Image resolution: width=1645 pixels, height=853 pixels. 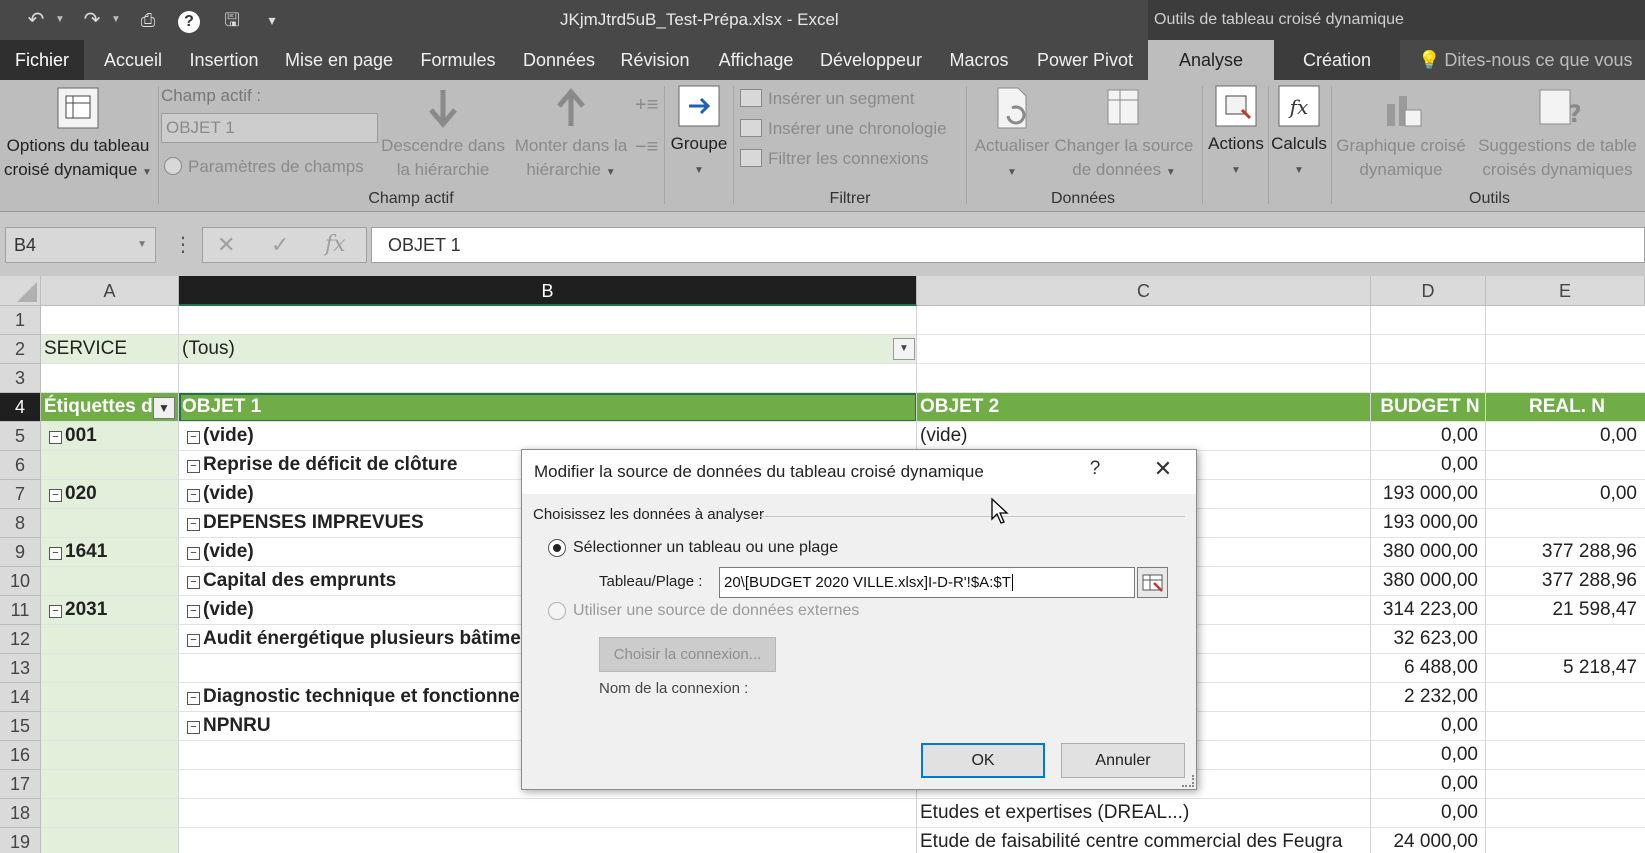 I want to click on tab-analyse: Analyse, so click(x=1211, y=60).